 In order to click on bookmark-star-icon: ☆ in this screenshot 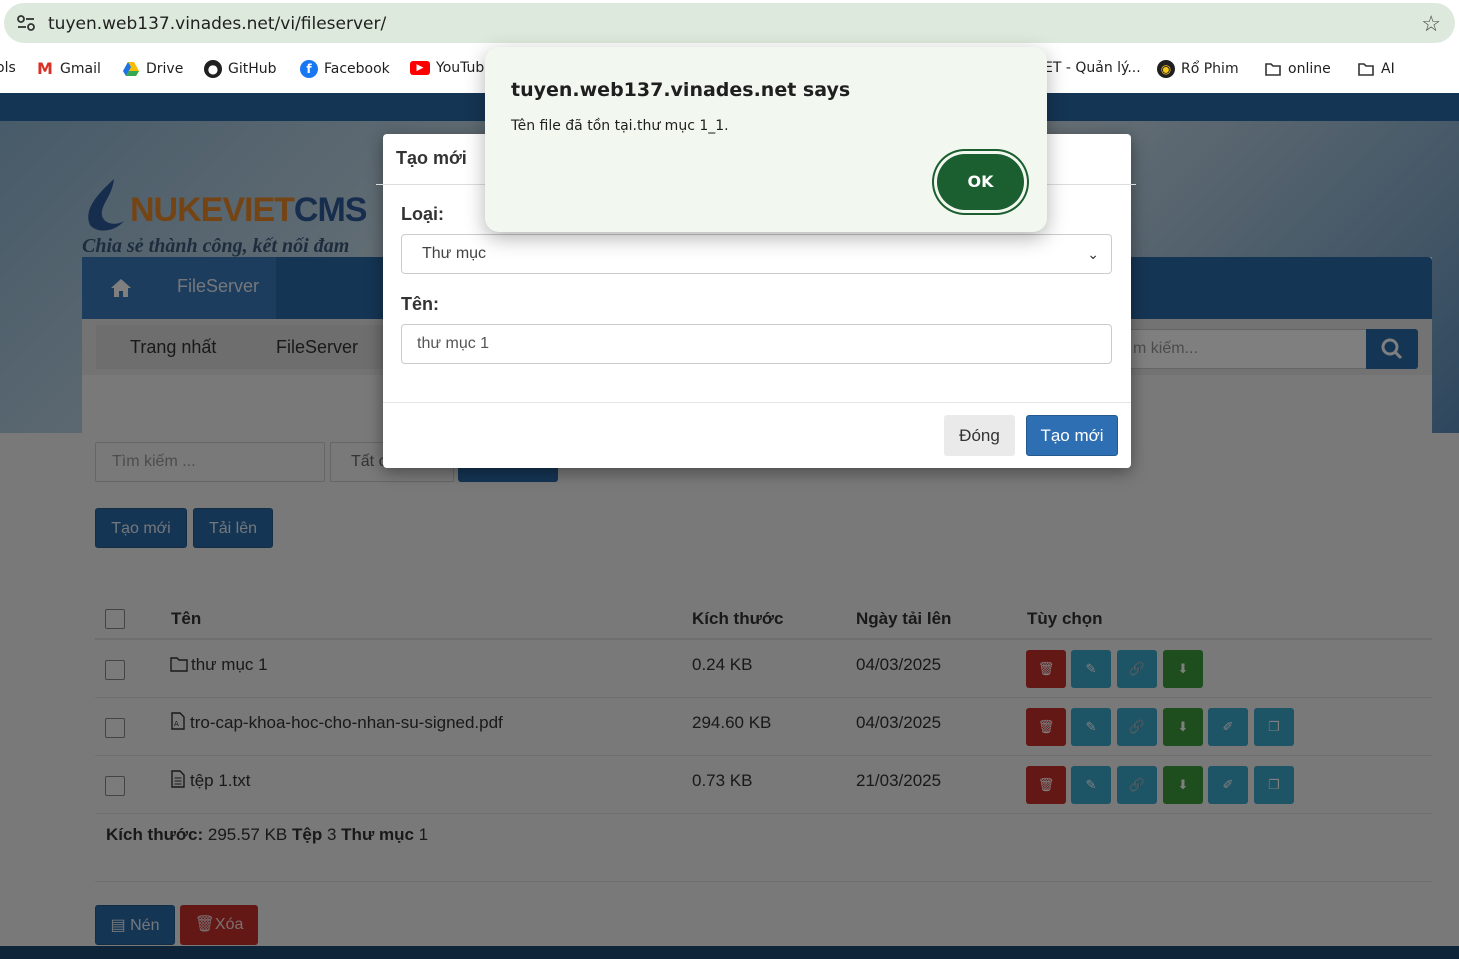, I will do `click(1431, 24)`.